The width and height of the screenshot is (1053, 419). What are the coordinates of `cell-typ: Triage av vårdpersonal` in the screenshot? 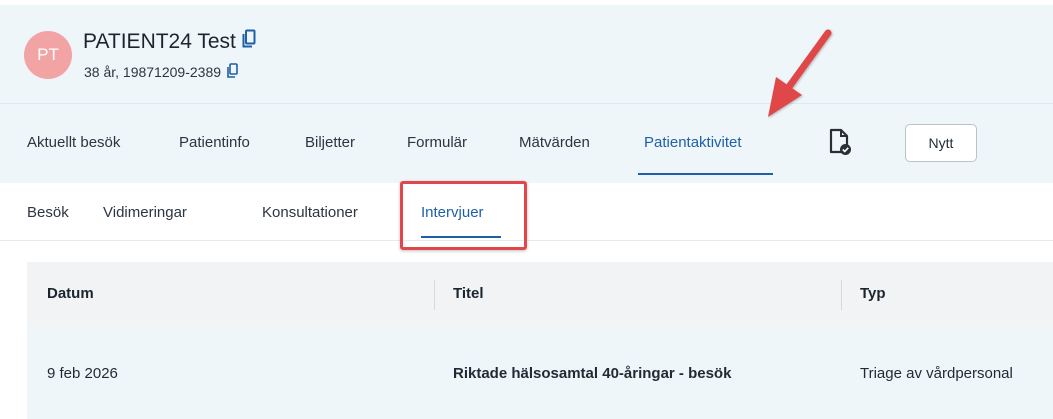 It's located at (936, 373).